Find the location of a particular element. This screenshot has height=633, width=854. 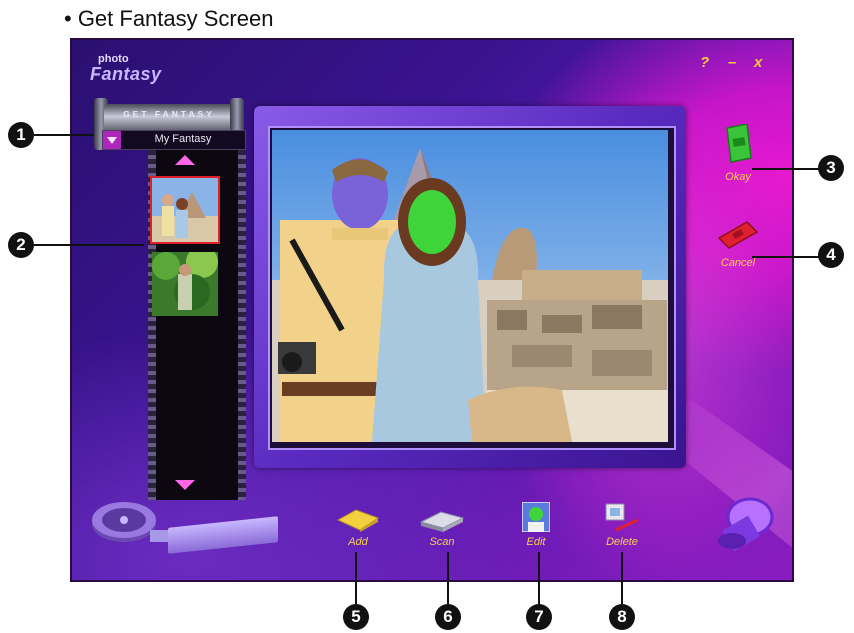

okay-button: Okay is located at coordinates (738, 153).